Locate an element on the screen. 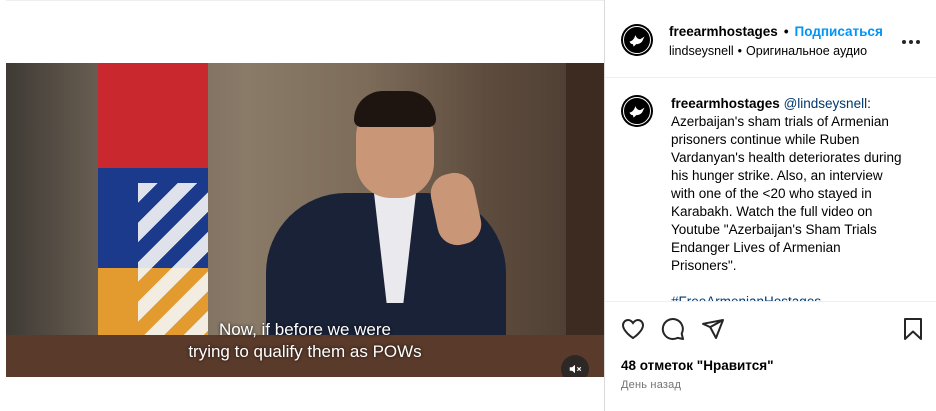 The image size is (936, 411). heart-icon is located at coordinates (633, 329).